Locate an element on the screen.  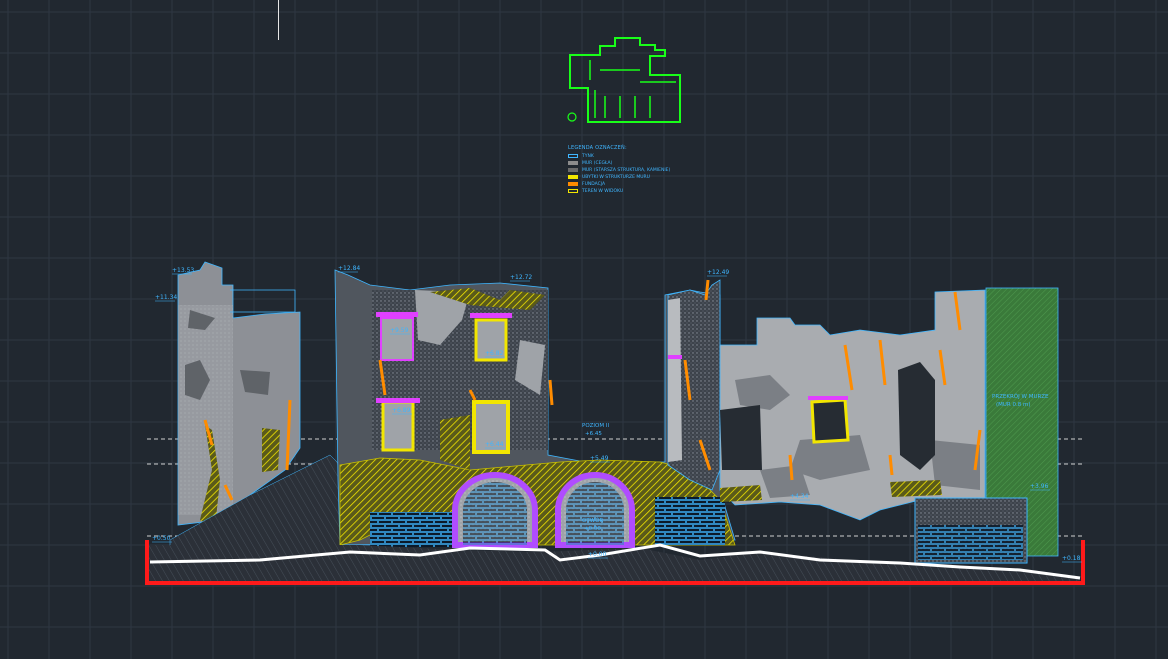
elevation-label: +12.49 is located at coordinates (718, 272).